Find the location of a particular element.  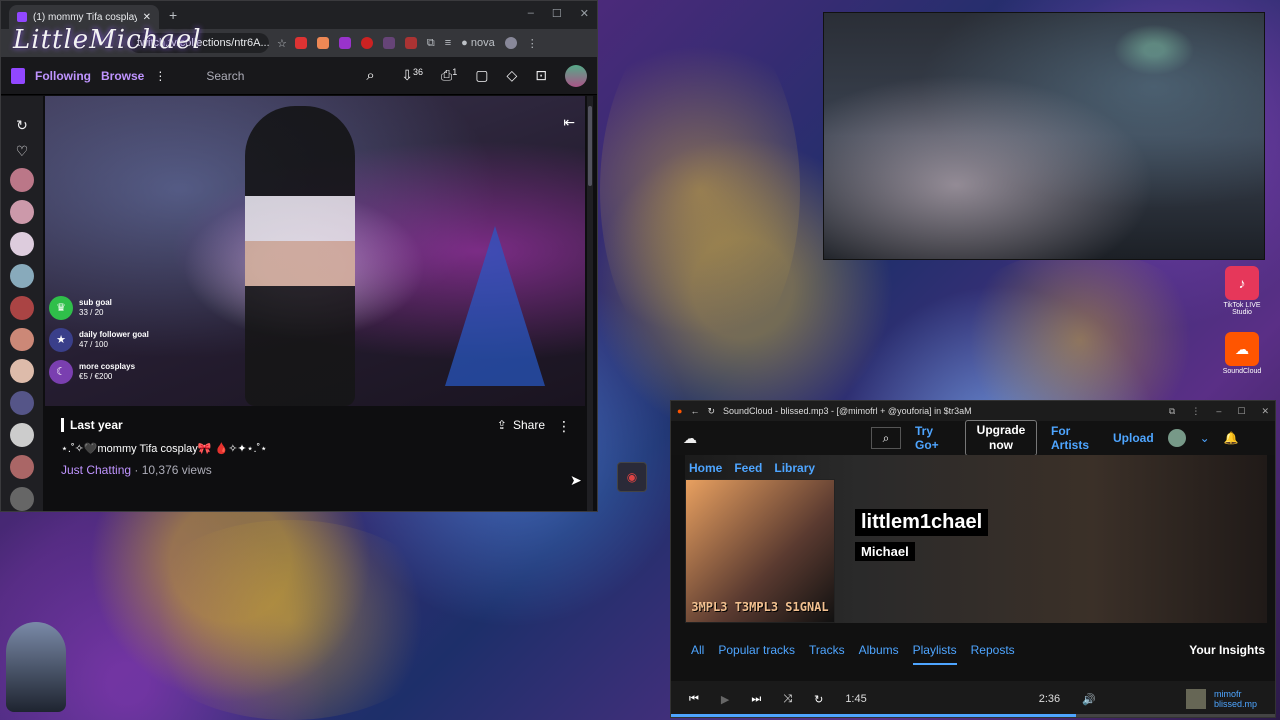

extension-game-icon is located at coordinates (388, 43).